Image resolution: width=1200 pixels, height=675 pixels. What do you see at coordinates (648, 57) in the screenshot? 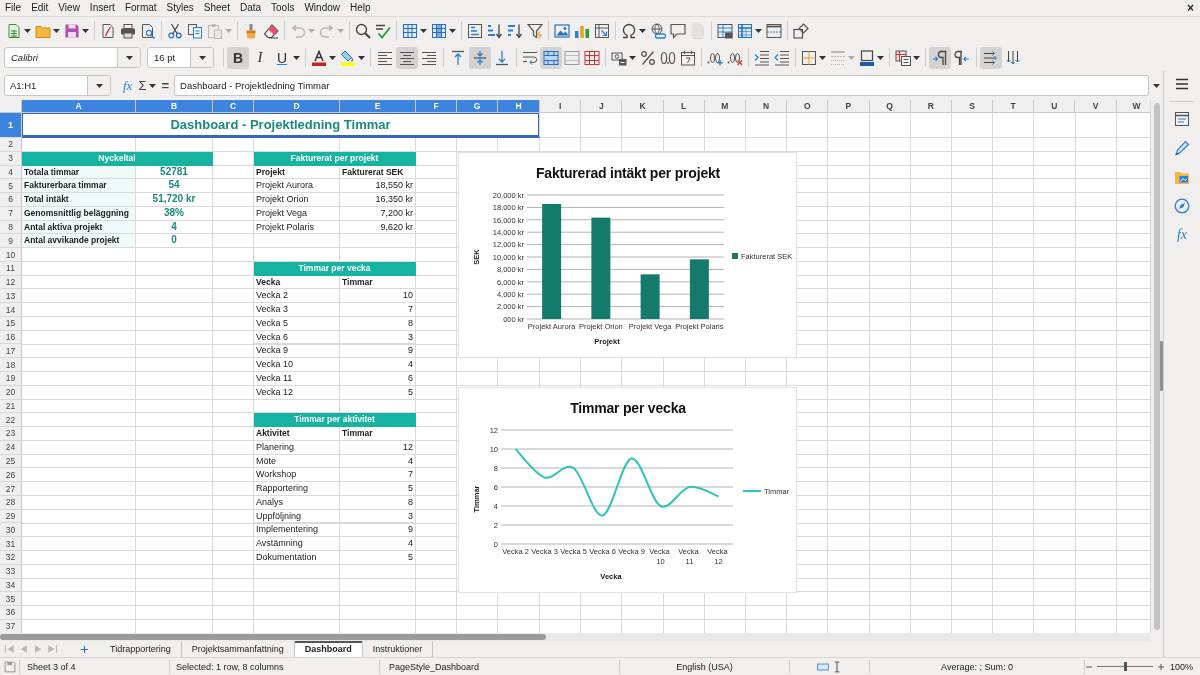
I see `percent-icon` at bounding box center [648, 57].